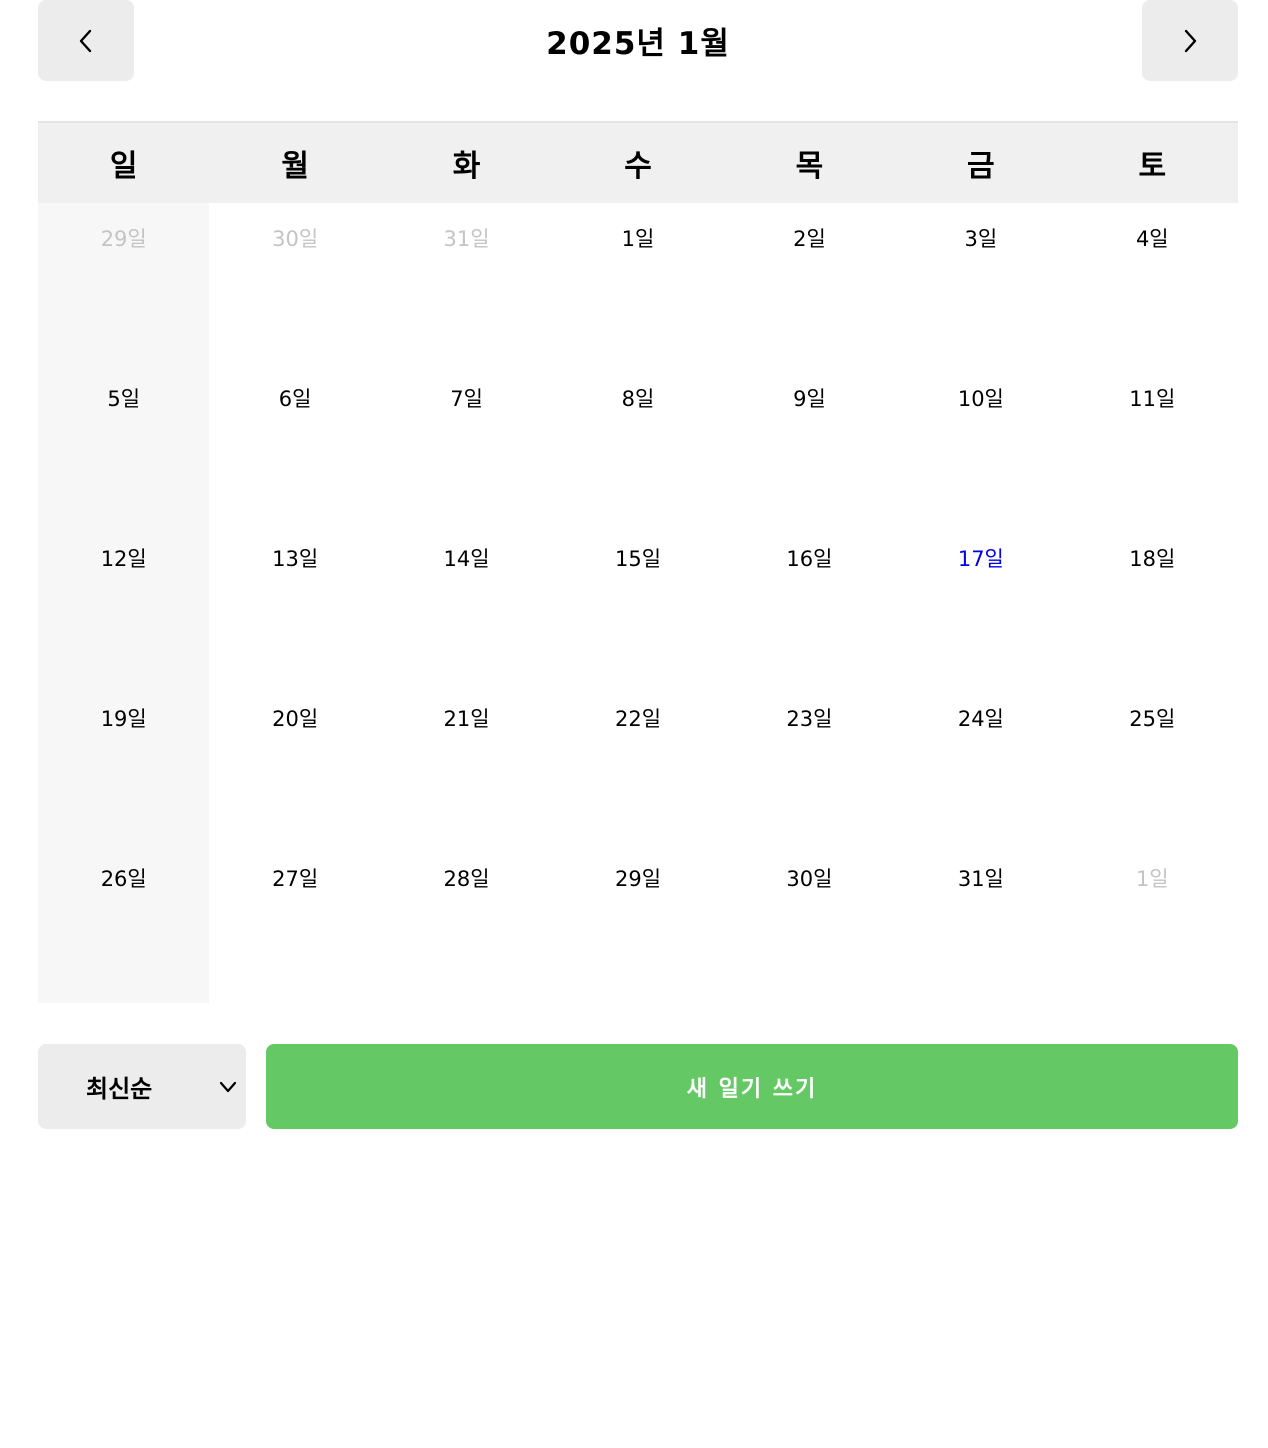 The height and width of the screenshot is (1448, 1268). Describe the element at coordinates (294, 923) in the screenshot. I see `calendar-day: 27일` at that location.